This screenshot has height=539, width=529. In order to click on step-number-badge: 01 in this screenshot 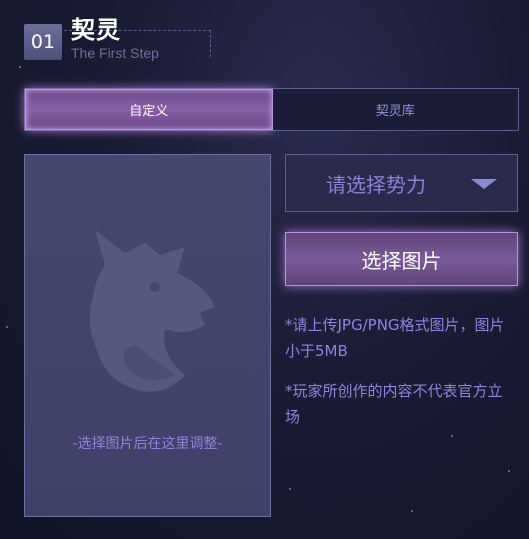, I will do `click(43, 42)`.